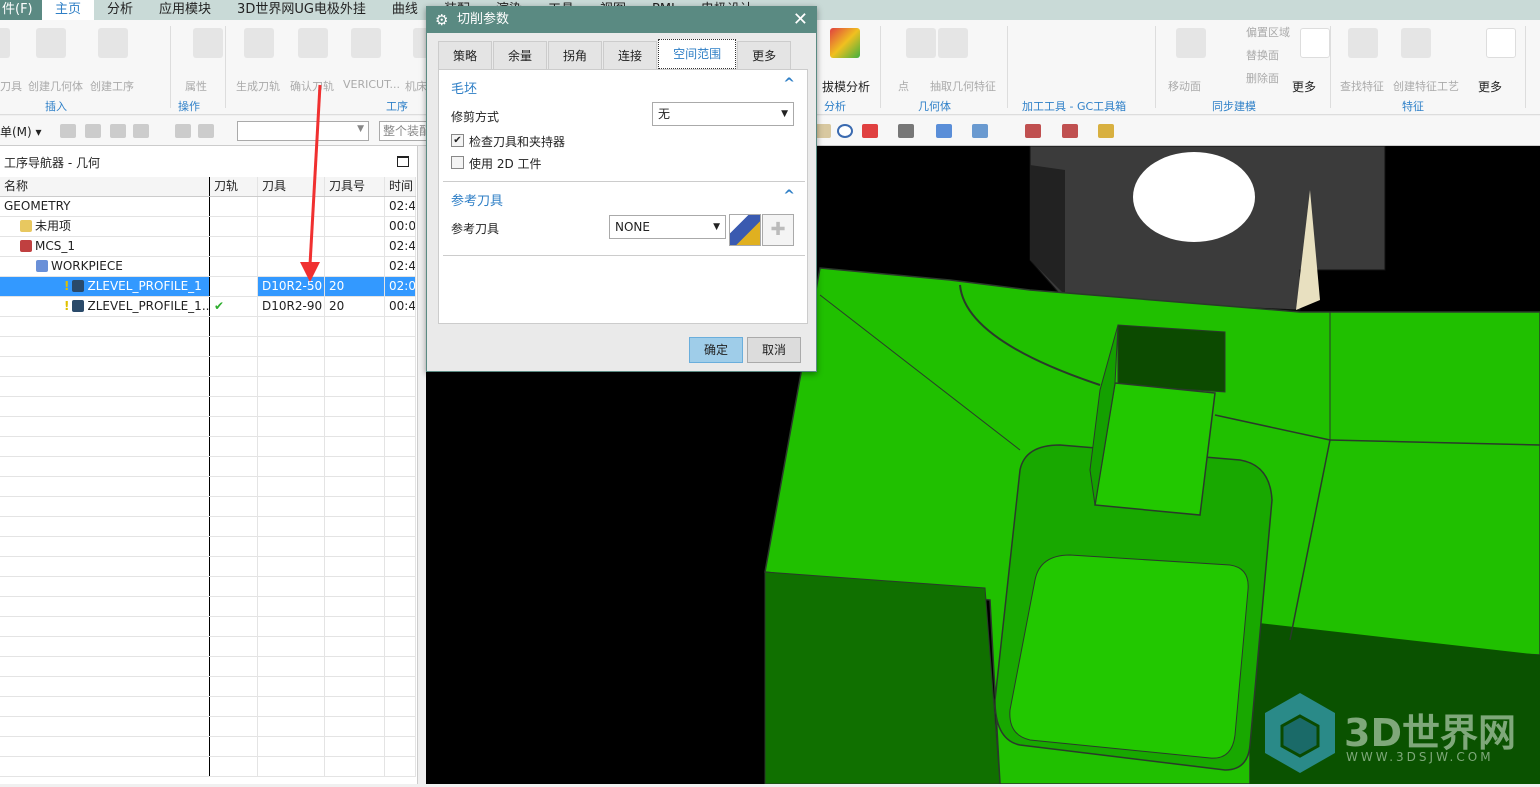 The width and height of the screenshot is (1540, 787). Describe the element at coordinates (234, 266) in the screenshot. I see `toolpath-status` at that location.